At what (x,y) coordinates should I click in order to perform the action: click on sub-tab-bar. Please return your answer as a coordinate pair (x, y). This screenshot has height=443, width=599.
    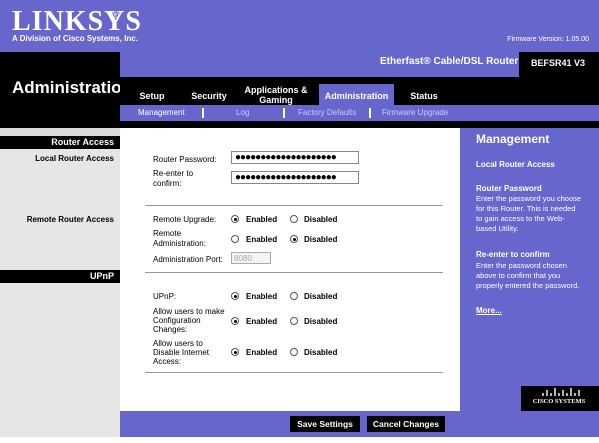
    Looking at the image, I should click on (359, 113).